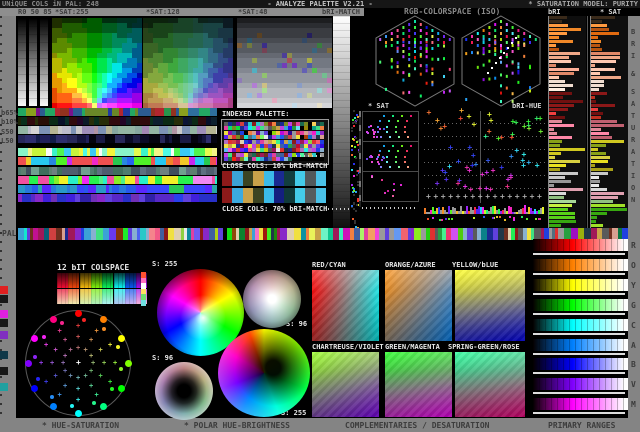 This screenshot has height=432, width=640. Describe the element at coordinates (633, 305) in the screenshot. I see `primary-letter-G: G` at that location.